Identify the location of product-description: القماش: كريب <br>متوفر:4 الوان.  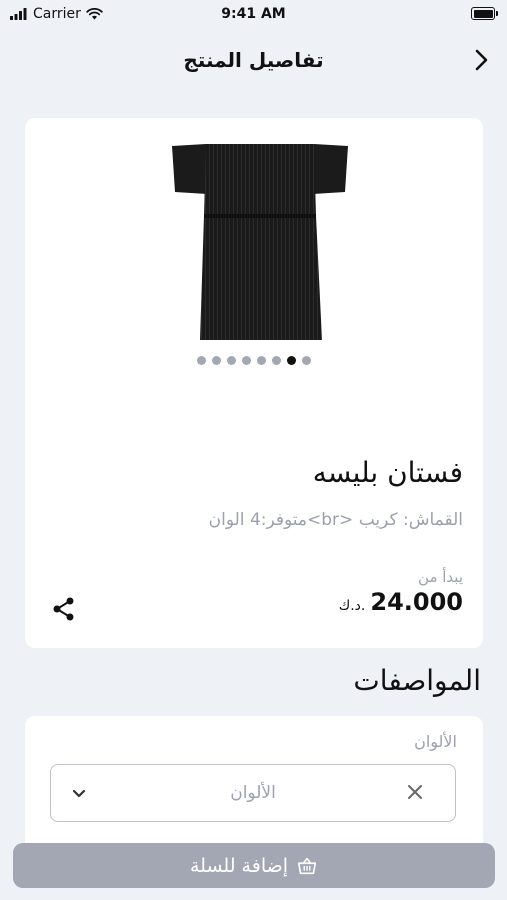
(335, 520).